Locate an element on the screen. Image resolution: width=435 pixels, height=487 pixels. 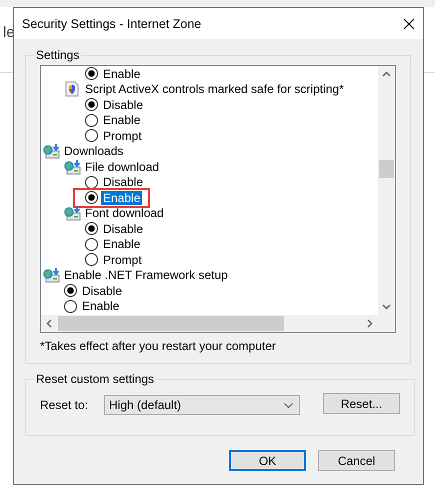
dialog-button: OK is located at coordinates (267, 460).